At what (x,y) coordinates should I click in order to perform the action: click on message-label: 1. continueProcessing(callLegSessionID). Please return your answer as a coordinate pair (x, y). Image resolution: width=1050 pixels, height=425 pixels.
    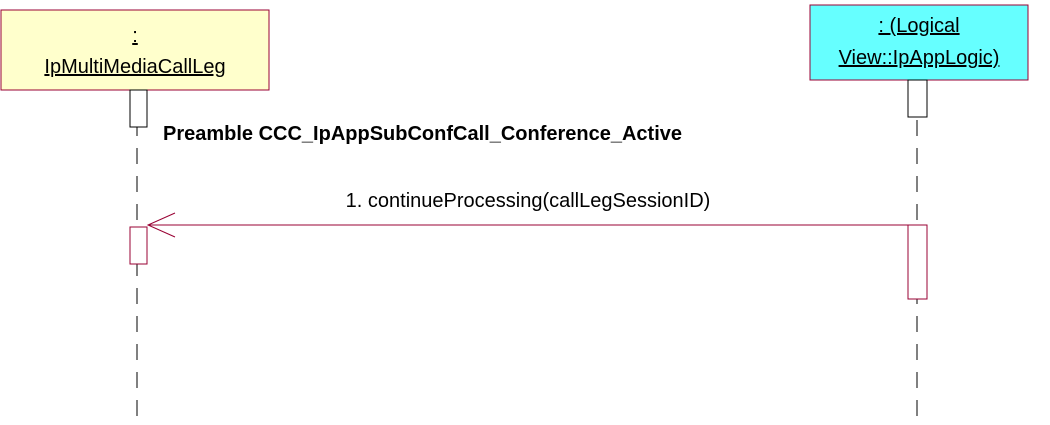
    Looking at the image, I should click on (528, 201).